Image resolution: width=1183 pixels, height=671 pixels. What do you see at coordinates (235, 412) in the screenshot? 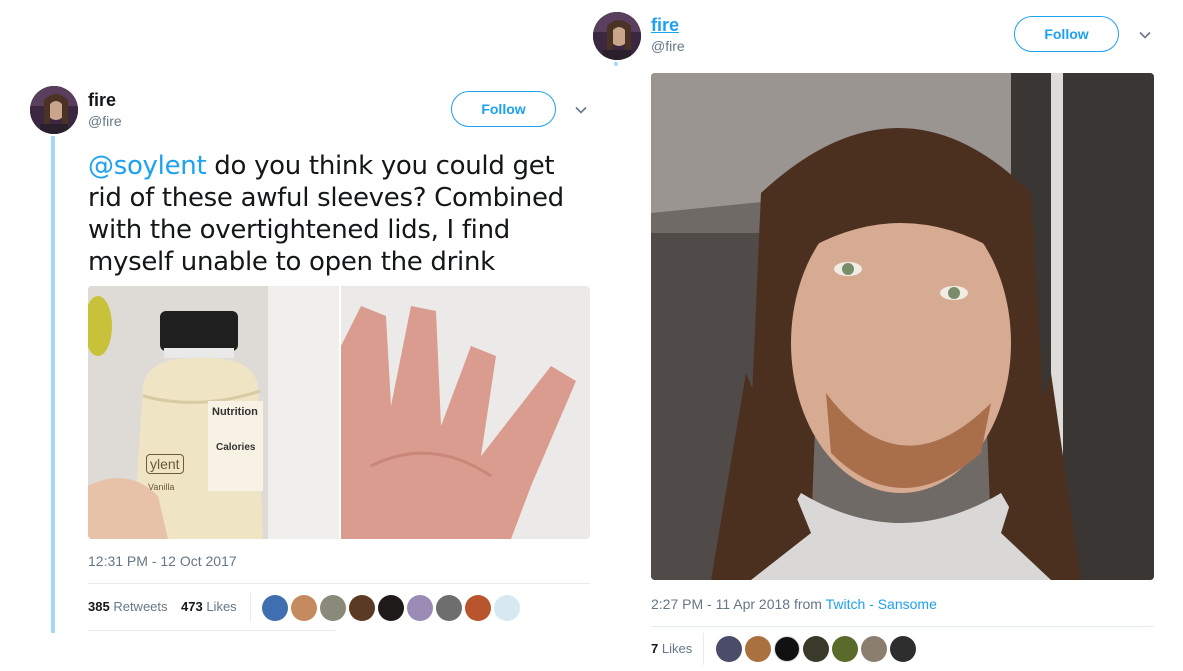
I see `label-nutrition: Nutrition` at bounding box center [235, 412].